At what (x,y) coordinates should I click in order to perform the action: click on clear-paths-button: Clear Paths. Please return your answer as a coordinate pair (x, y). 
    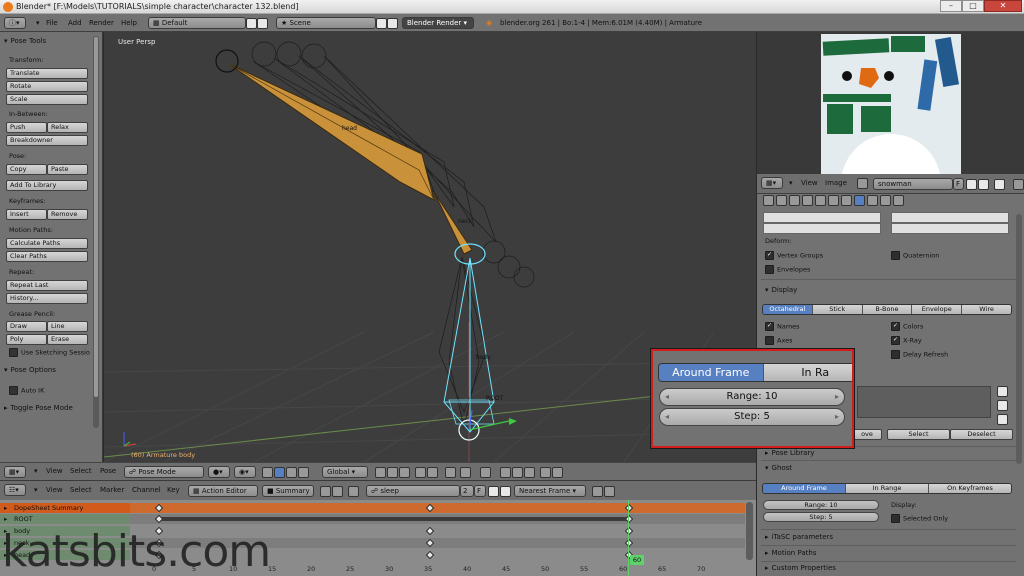
    Looking at the image, I should click on (47, 256).